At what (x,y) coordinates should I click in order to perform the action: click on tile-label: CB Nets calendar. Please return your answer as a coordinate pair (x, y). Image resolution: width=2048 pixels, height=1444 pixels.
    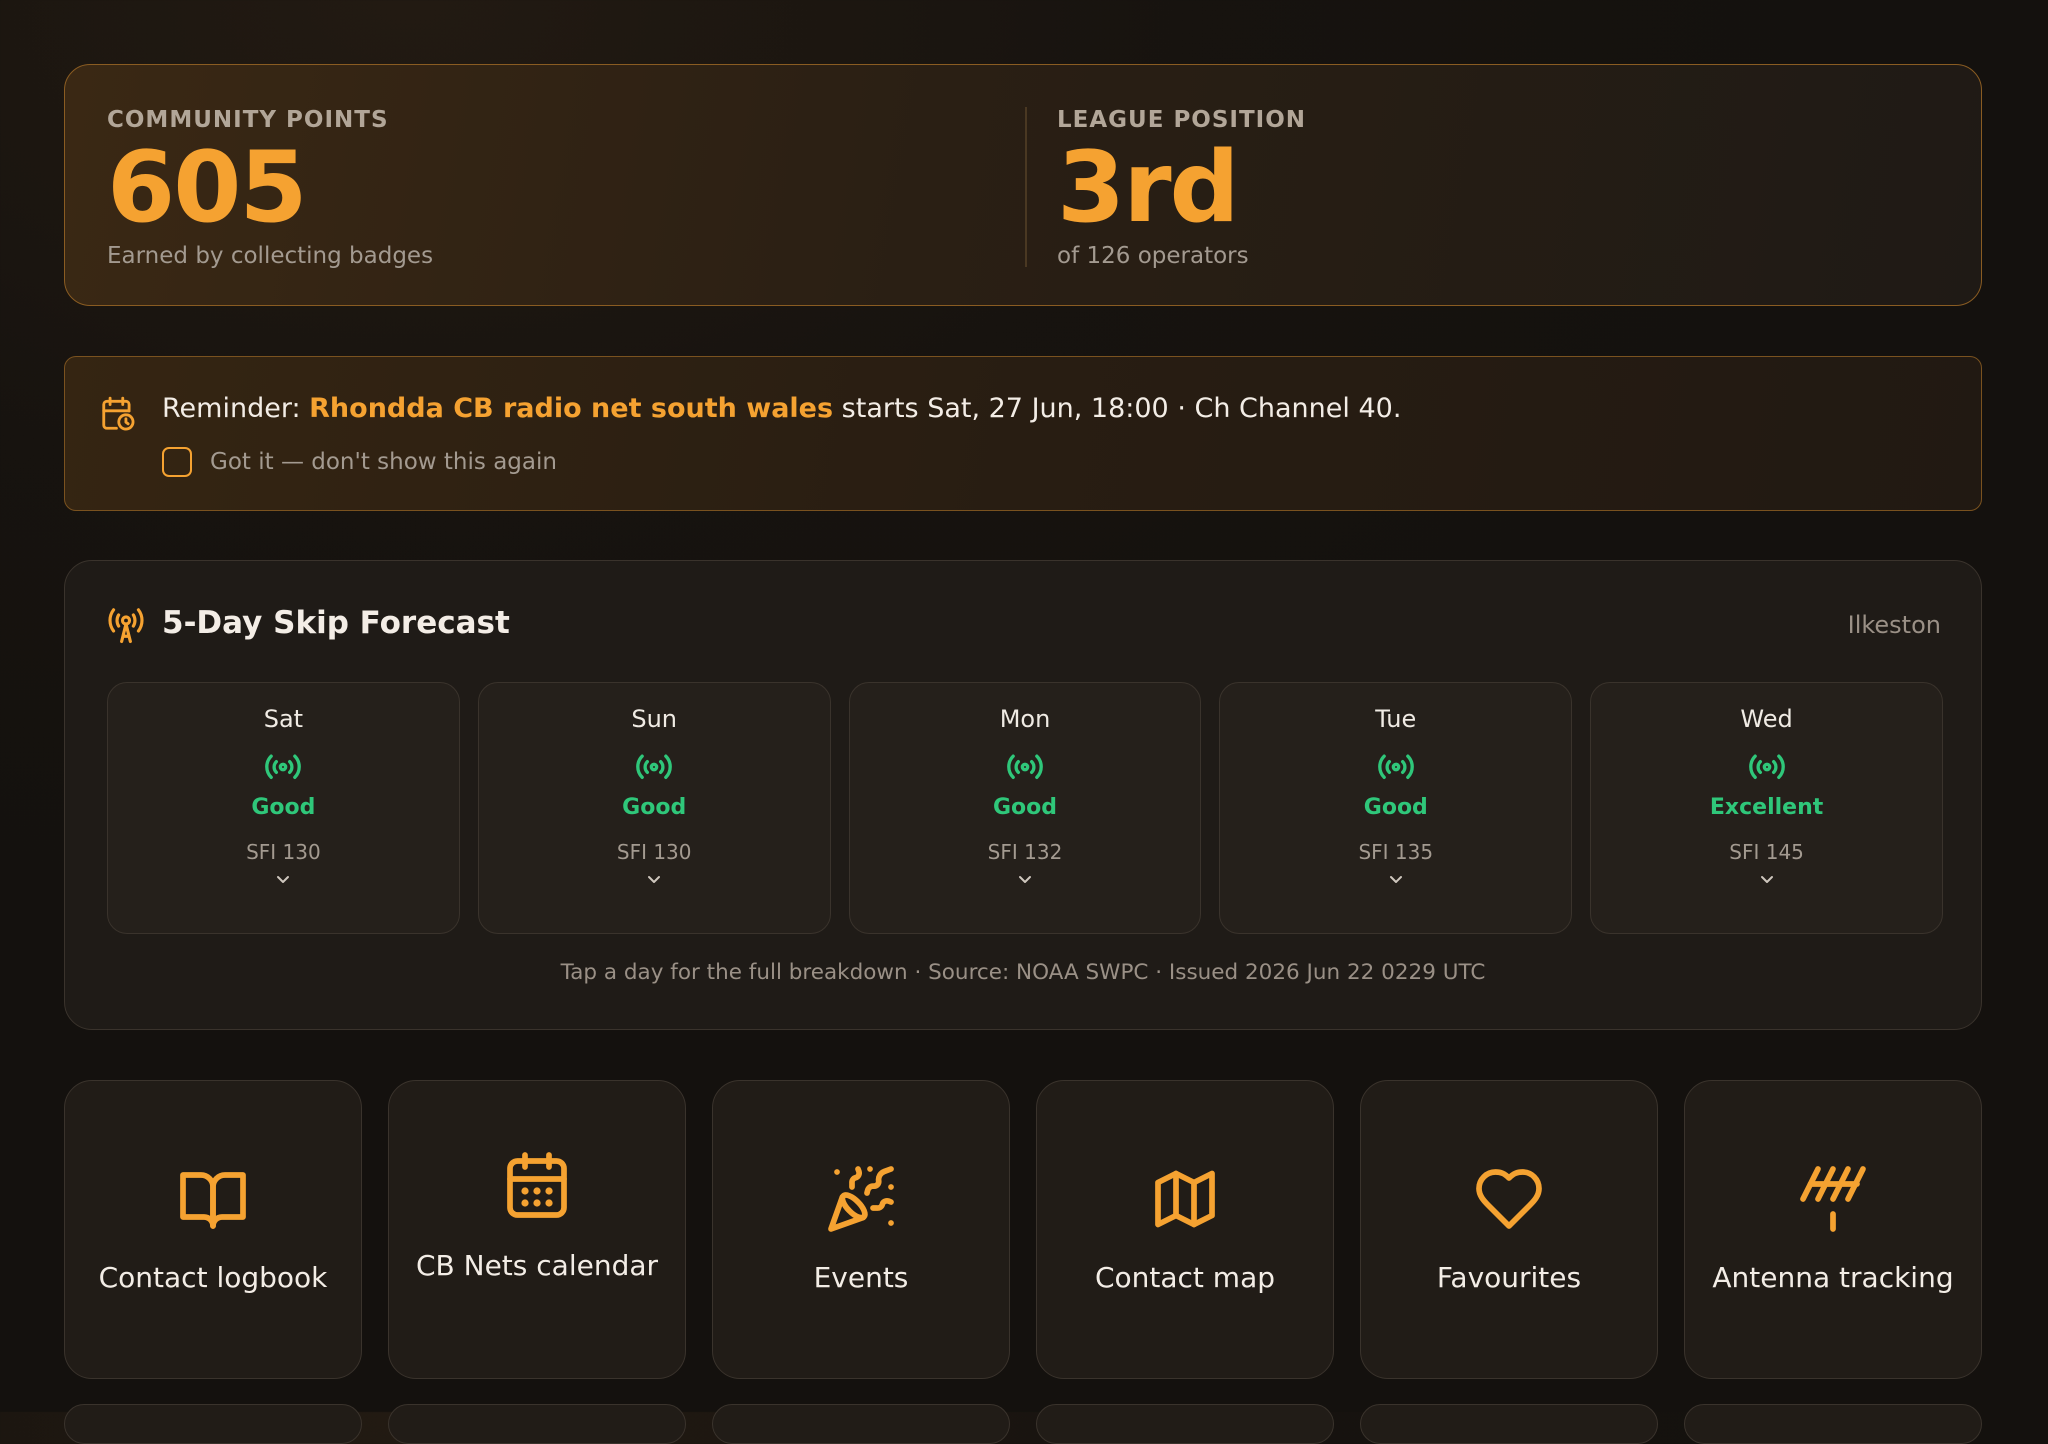
    Looking at the image, I should click on (537, 1265).